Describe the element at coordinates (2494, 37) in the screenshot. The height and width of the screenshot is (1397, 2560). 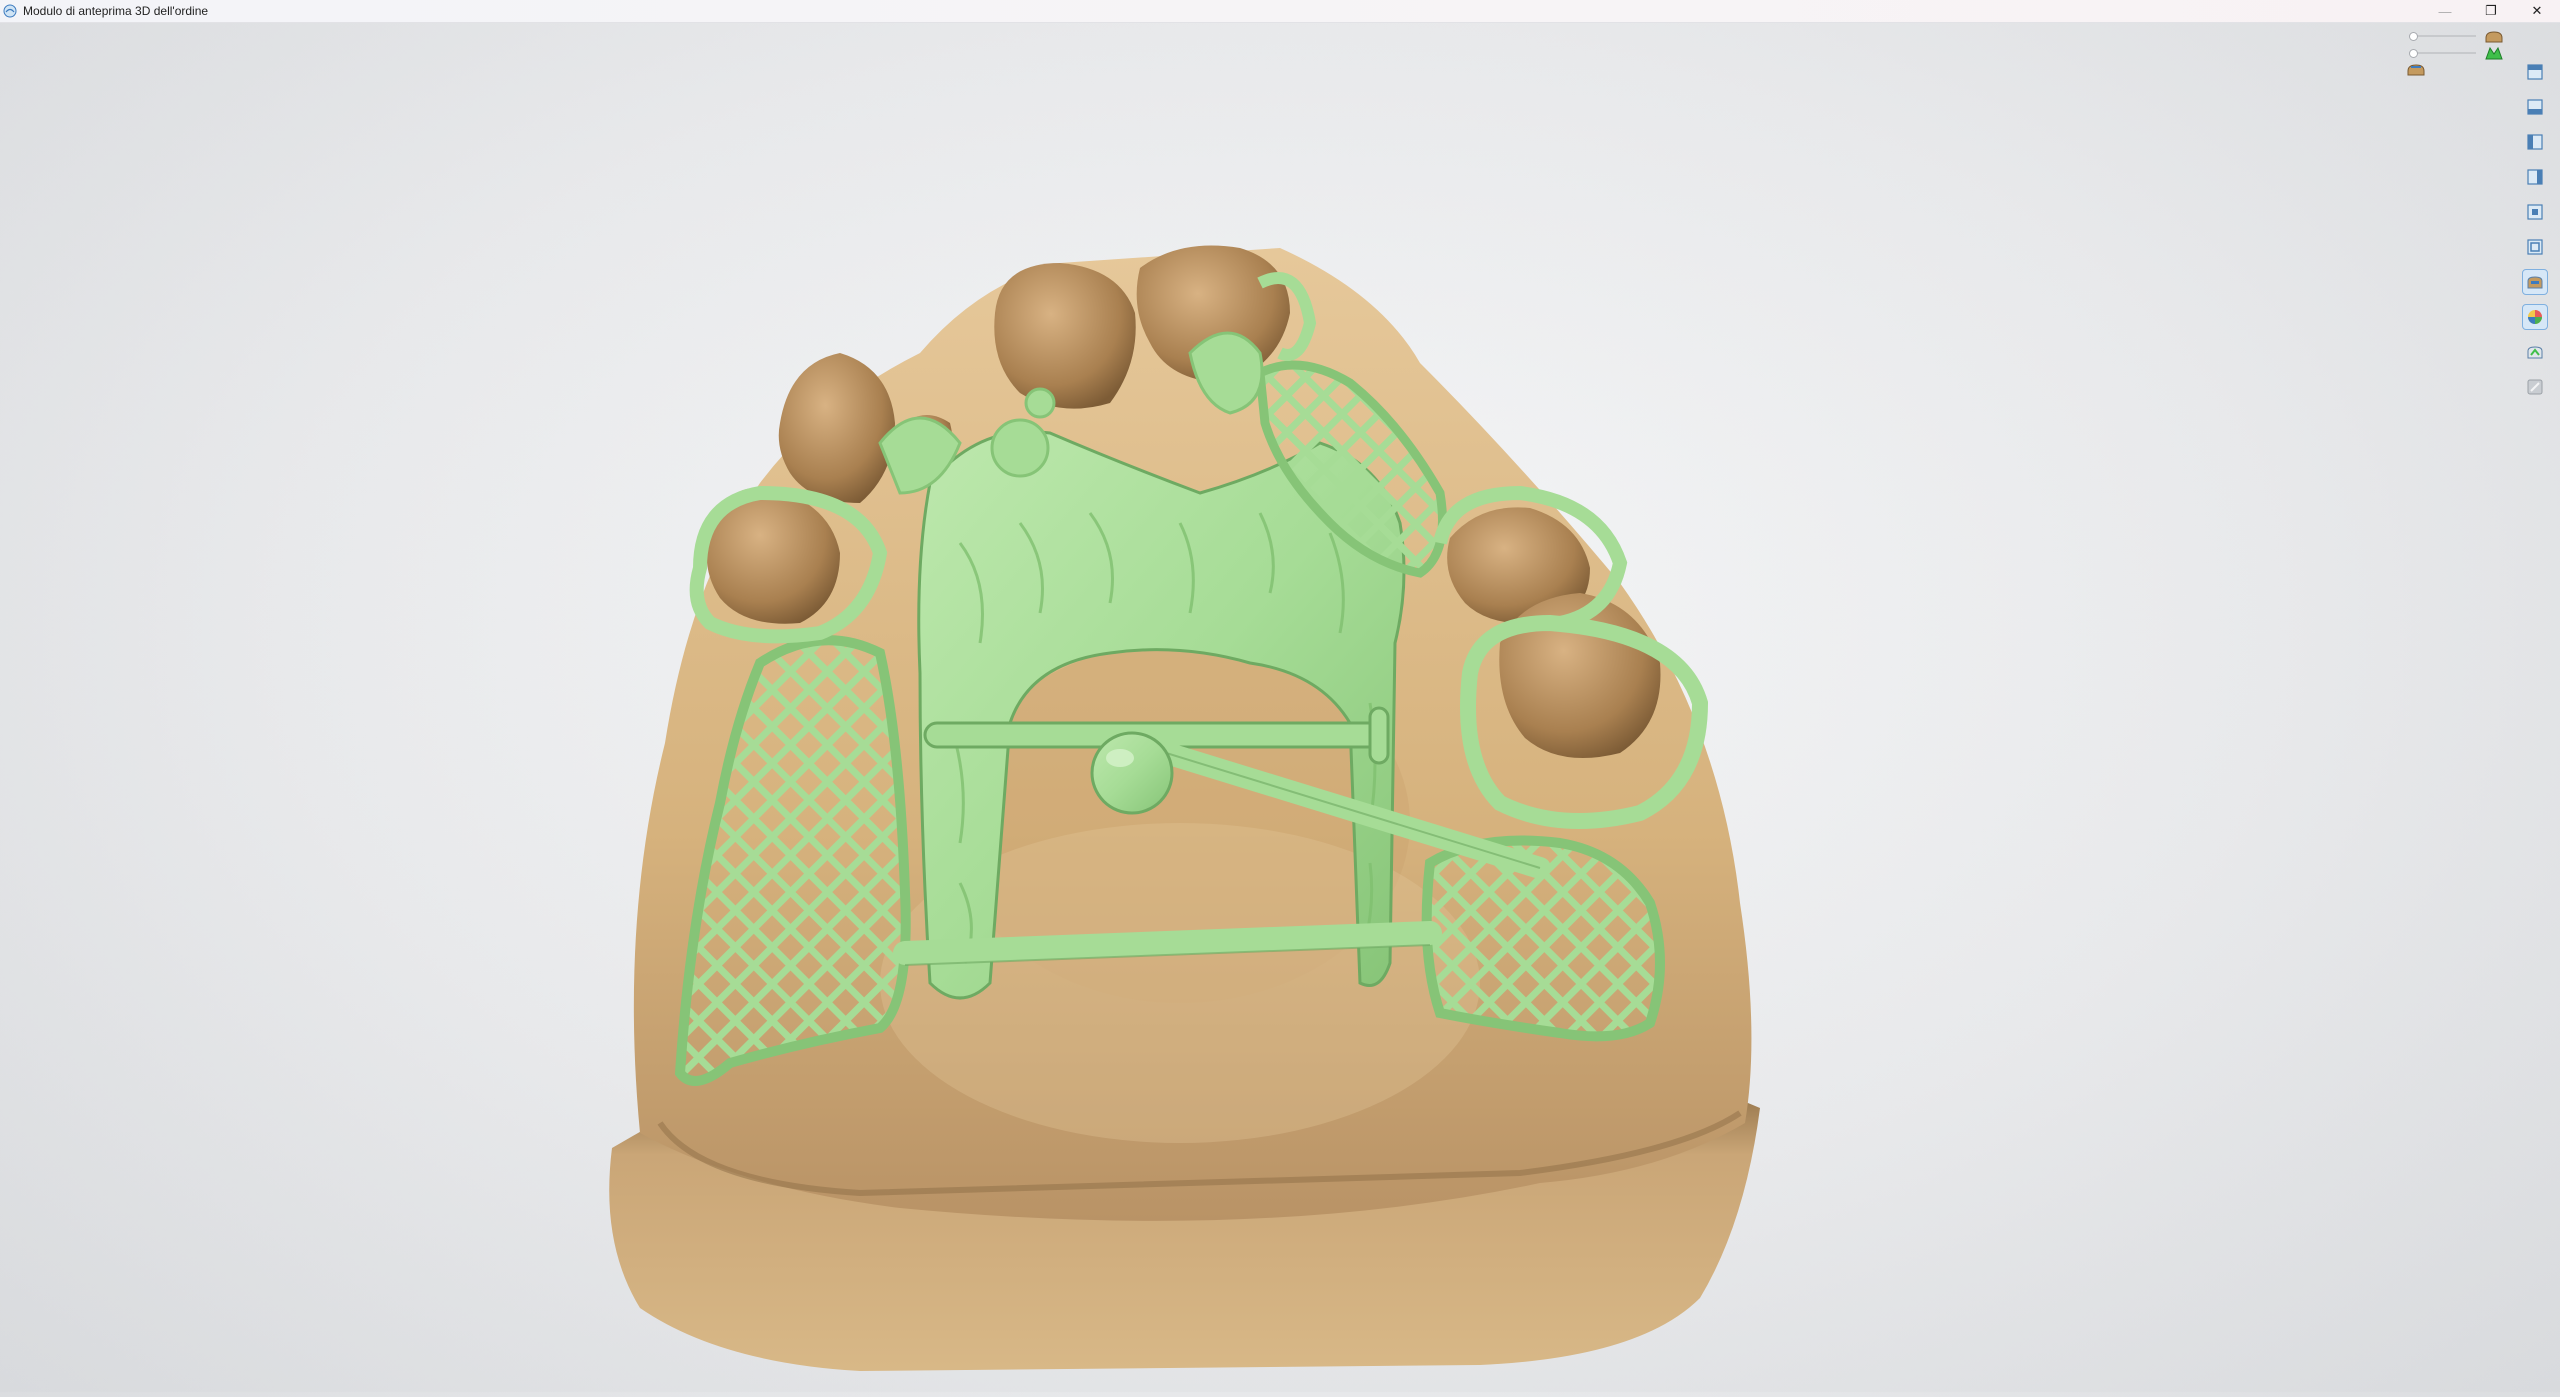
I see `model-base-icon` at that location.